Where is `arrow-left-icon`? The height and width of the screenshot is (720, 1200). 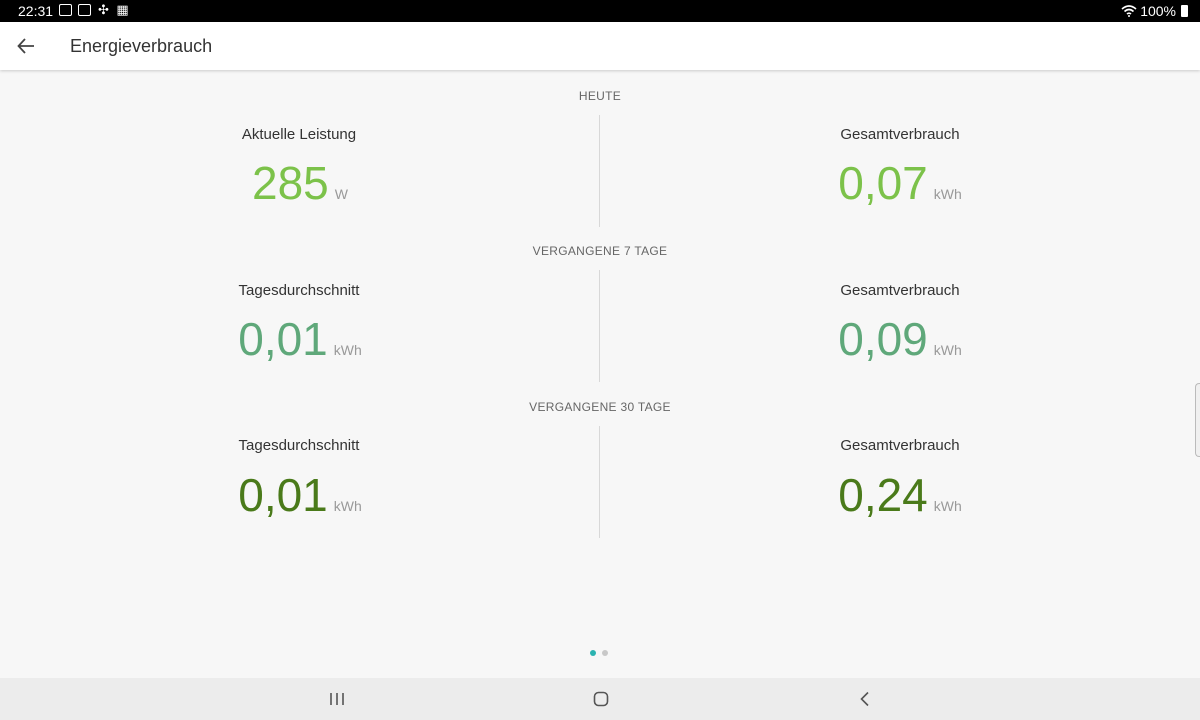
arrow-left-icon is located at coordinates (25, 46).